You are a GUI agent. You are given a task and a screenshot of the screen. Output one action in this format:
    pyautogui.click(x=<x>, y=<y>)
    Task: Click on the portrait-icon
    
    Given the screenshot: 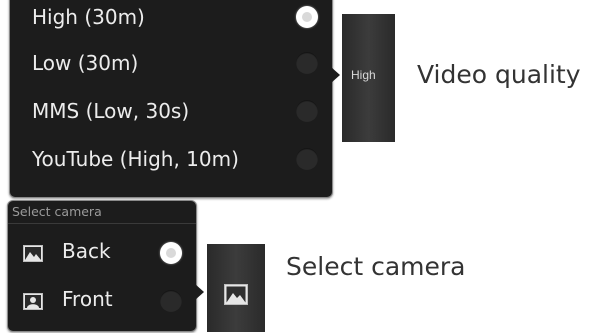 What is the action you would take?
    pyautogui.click(x=33, y=301)
    